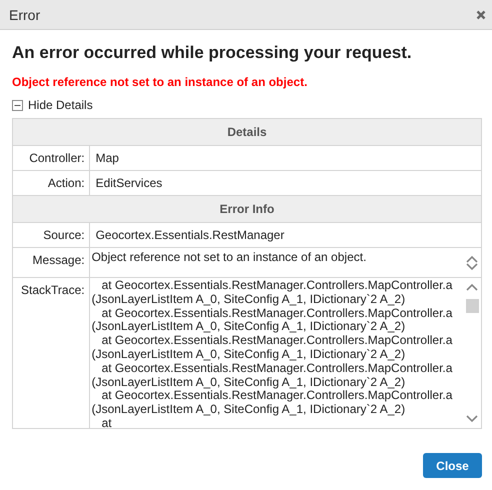 The width and height of the screenshot is (492, 490). I want to click on close-icon, so click(481, 15).